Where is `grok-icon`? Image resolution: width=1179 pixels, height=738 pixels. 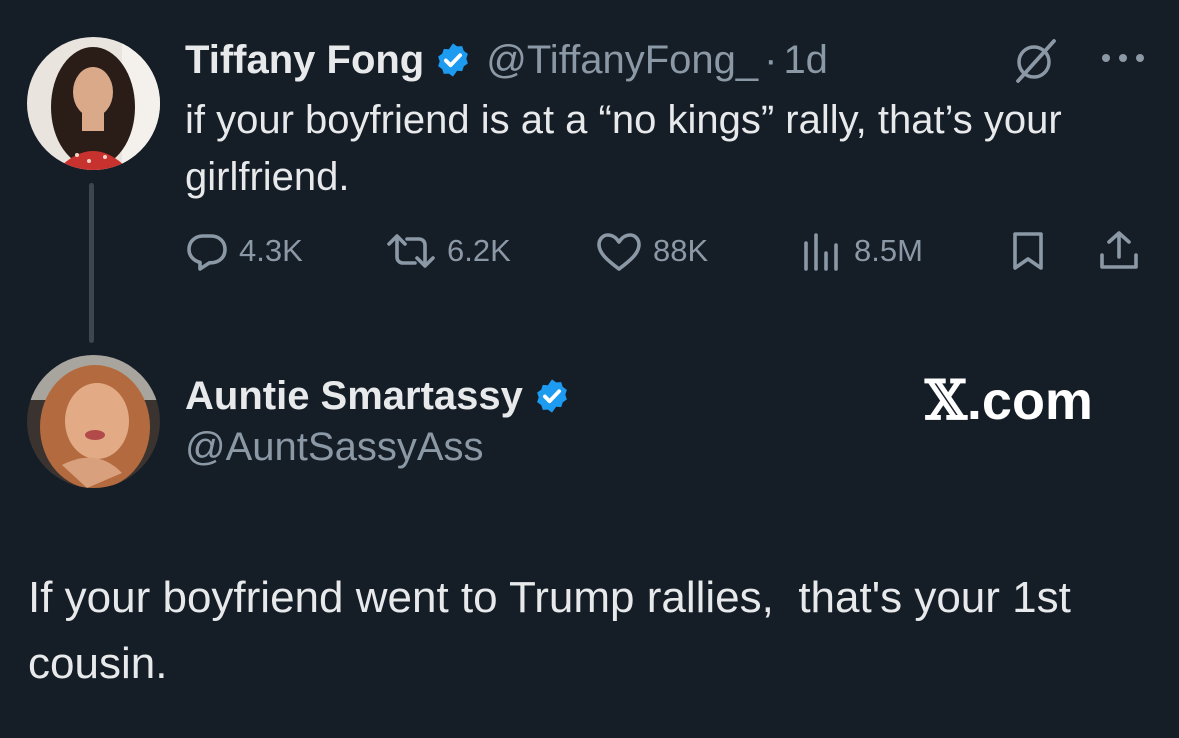 grok-icon is located at coordinates (1035, 60).